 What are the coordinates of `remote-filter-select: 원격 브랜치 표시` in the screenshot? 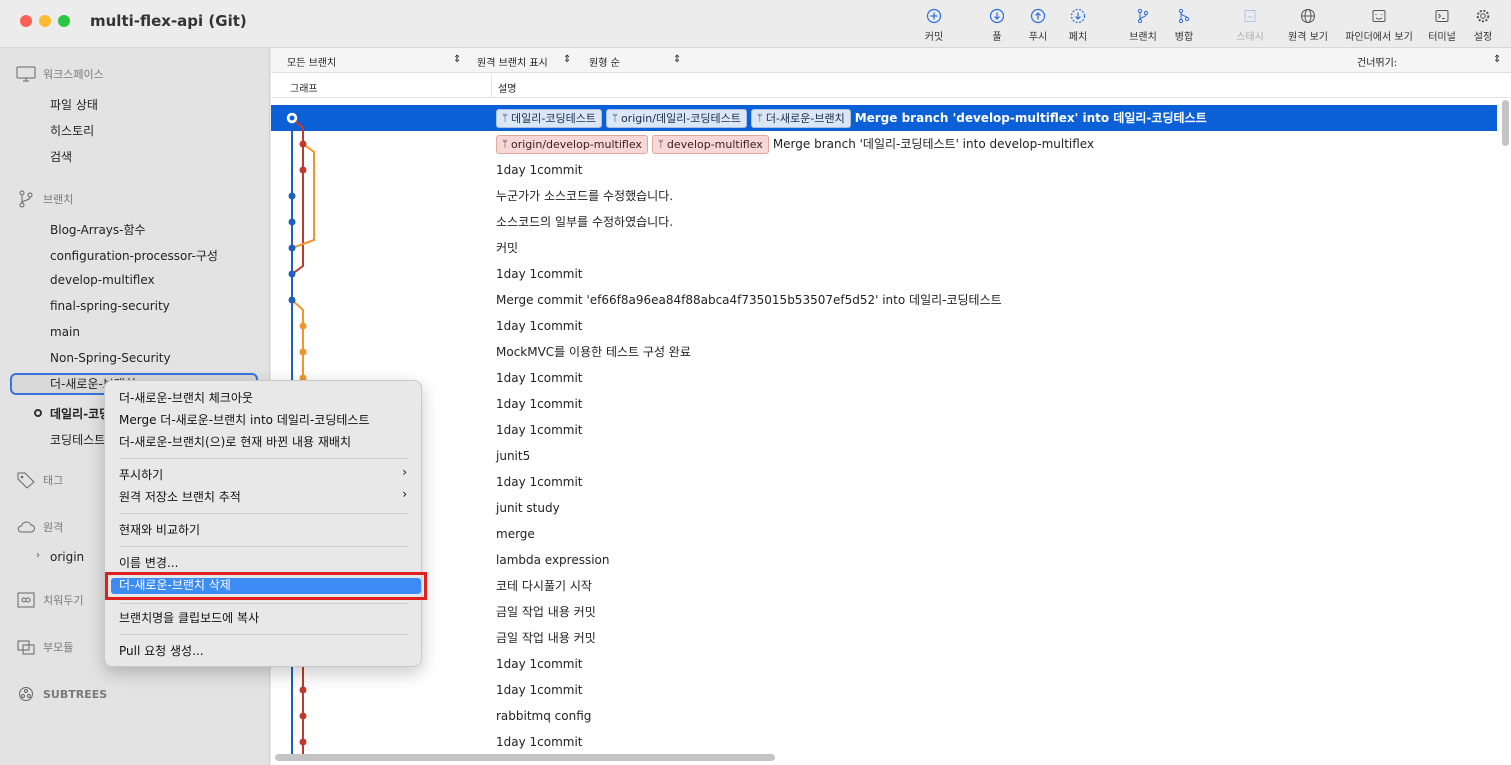 It's located at (512, 61).